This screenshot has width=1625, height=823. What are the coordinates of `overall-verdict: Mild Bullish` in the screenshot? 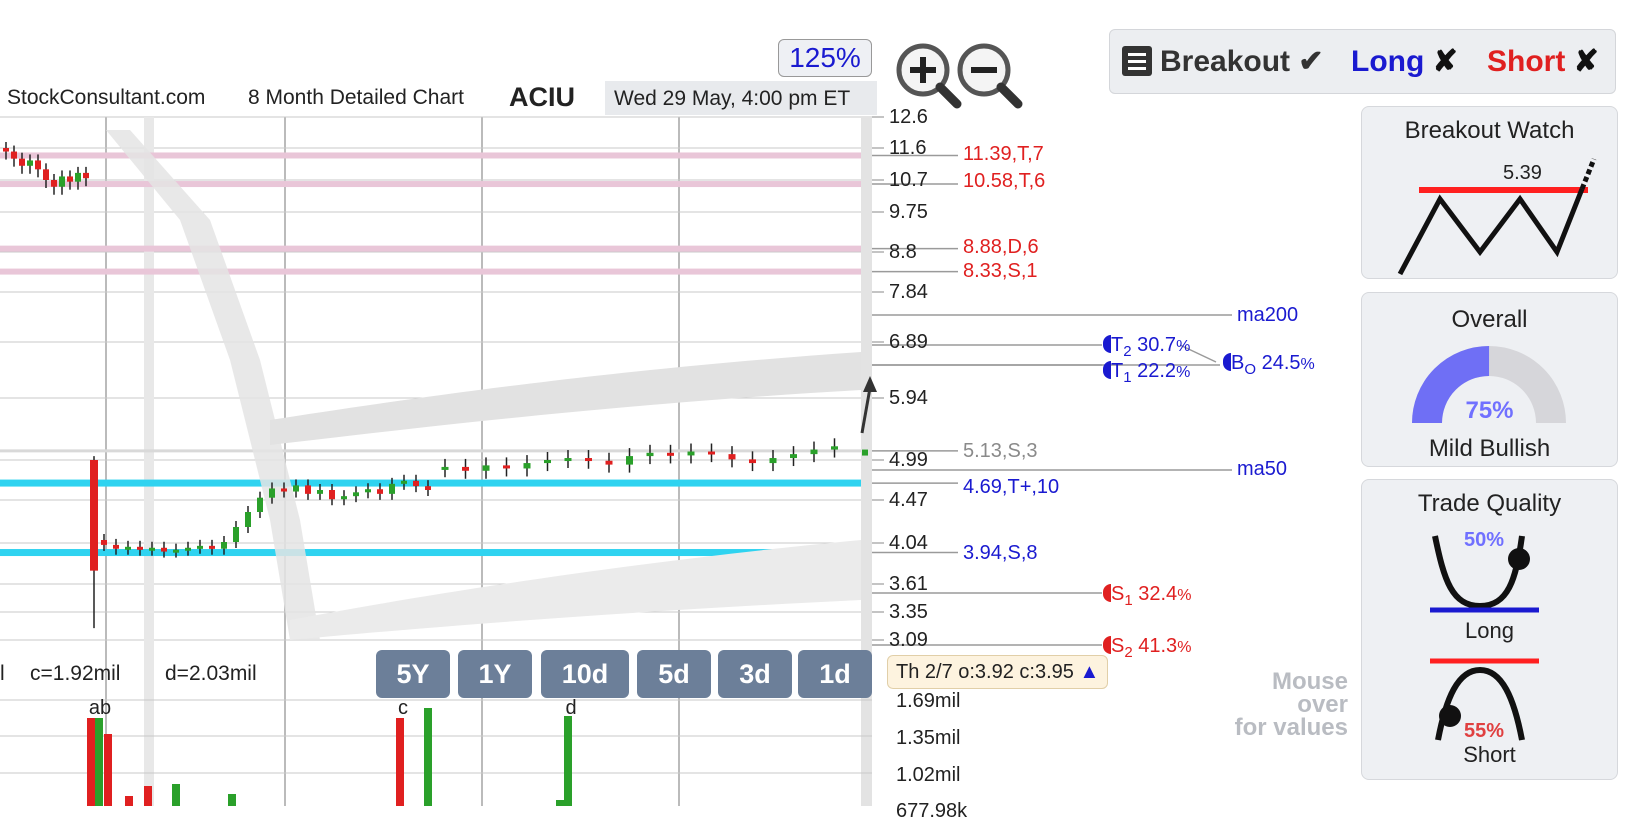 It's located at (1489, 448).